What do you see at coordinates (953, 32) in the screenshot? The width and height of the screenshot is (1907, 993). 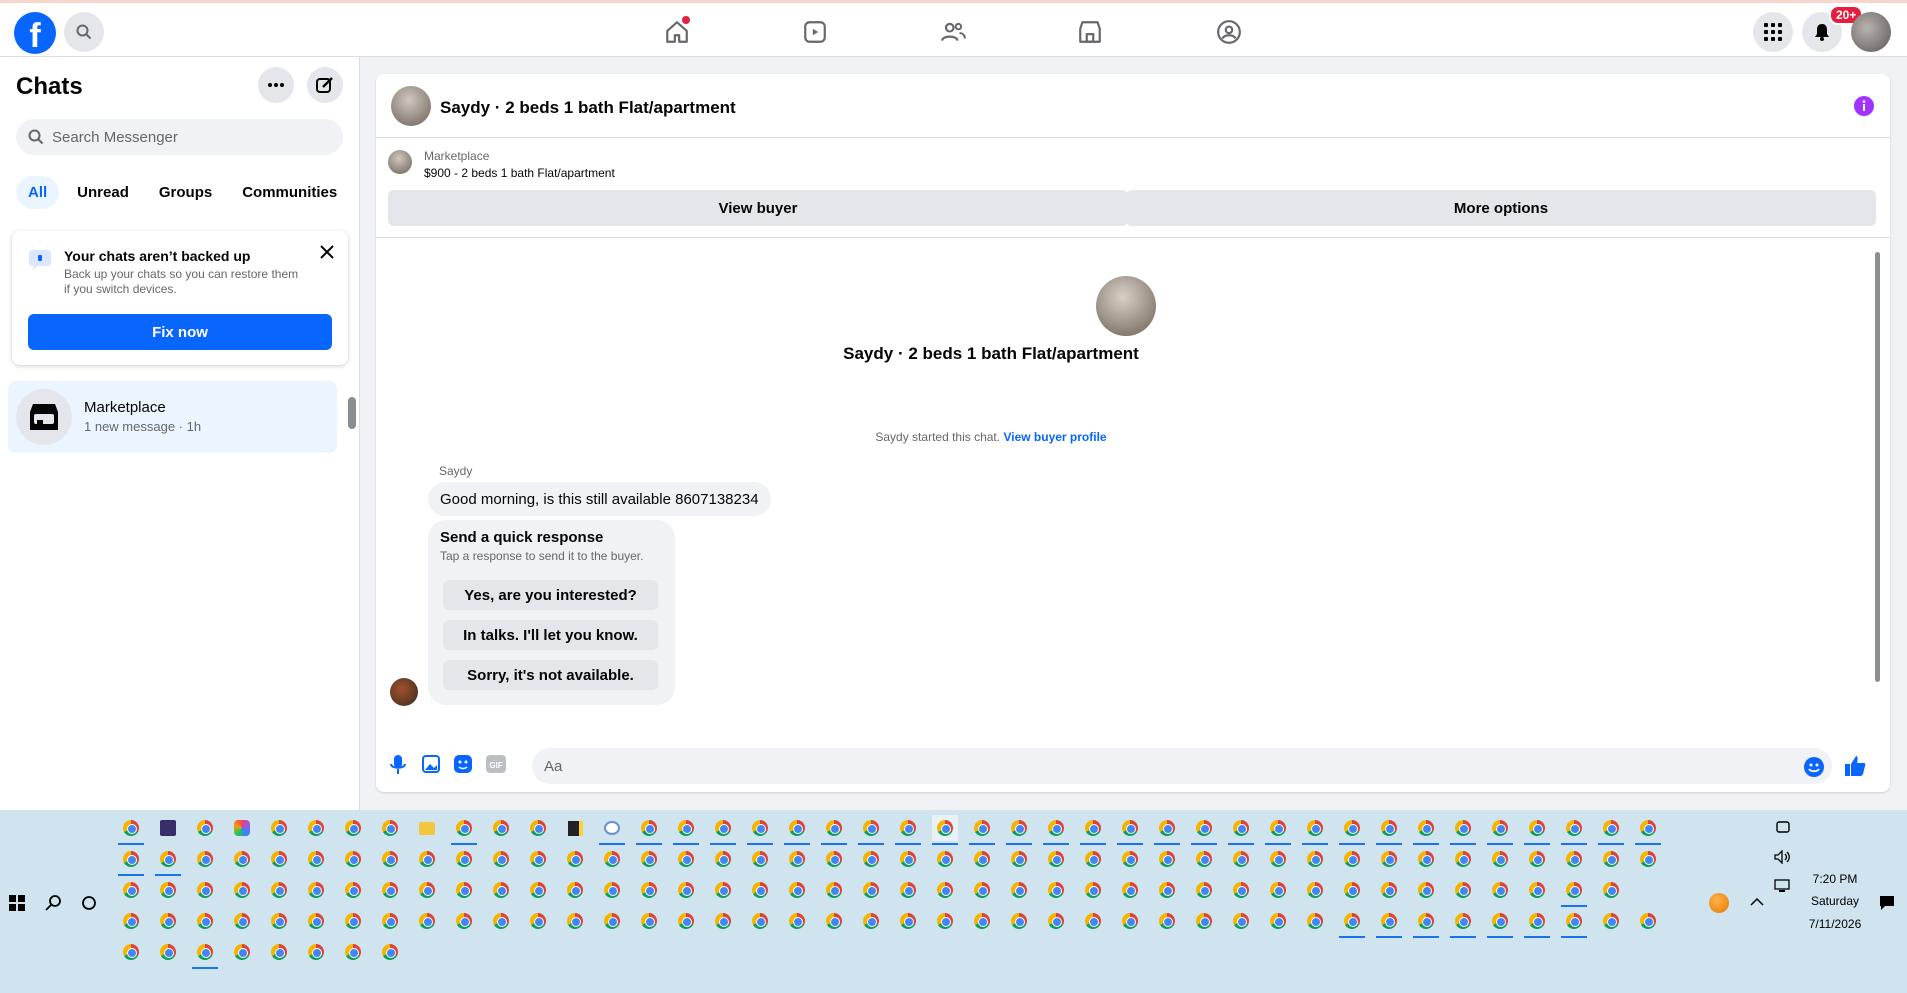 I see `friends-nav-button` at bounding box center [953, 32].